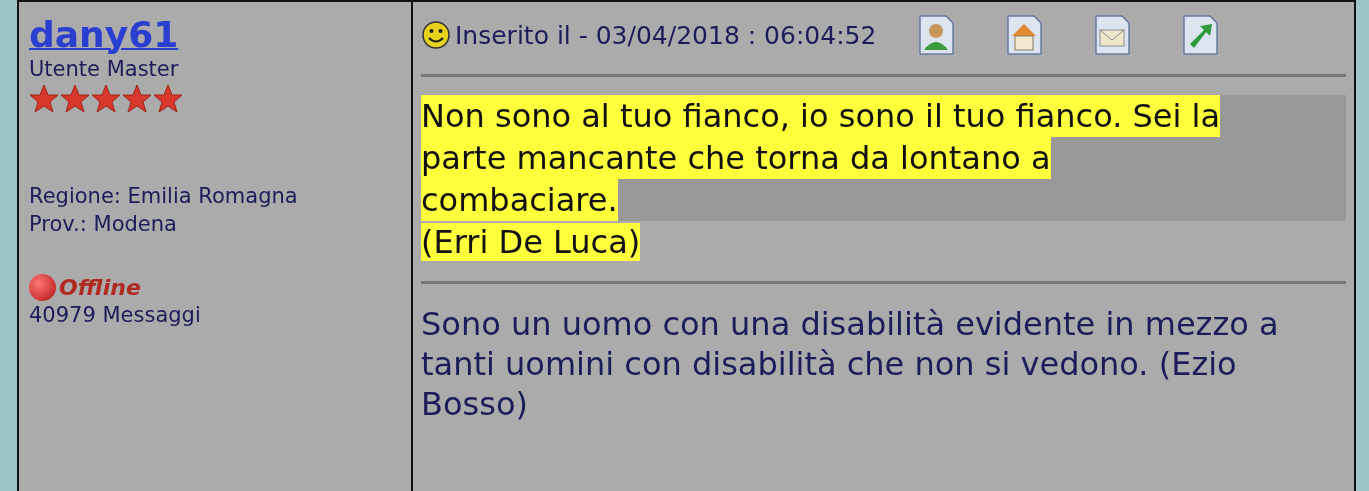 The height and width of the screenshot is (491, 1369). Describe the element at coordinates (531, 242) in the screenshot. I see `quote-source: (Erri De Luca)` at that location.